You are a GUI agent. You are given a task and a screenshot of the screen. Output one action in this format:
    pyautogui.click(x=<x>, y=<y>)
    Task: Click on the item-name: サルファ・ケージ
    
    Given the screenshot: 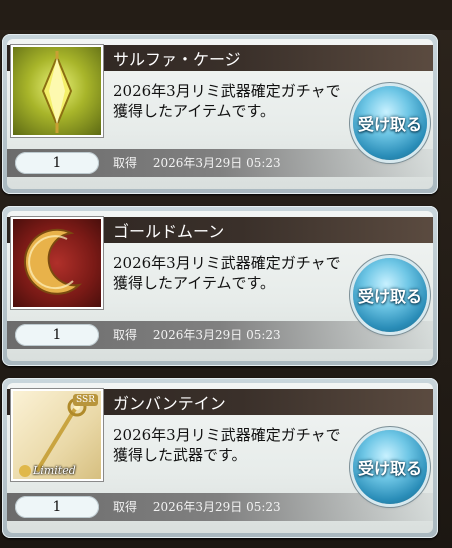 What is the action you would take?
    pyautogui.click(x=177, y=59)
    